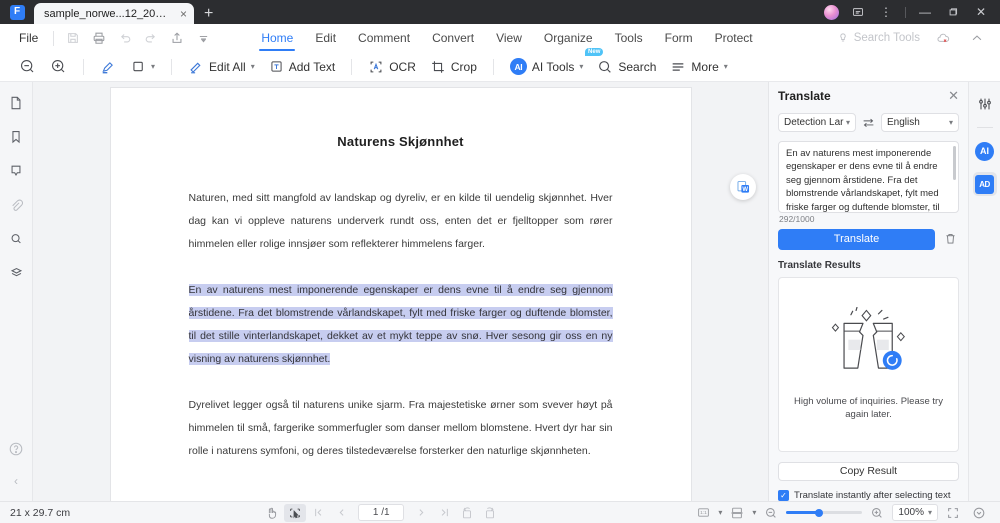 This screenshot has height=523, width=1000. I want to click on sidebar-item-comments, so click(16, 171).